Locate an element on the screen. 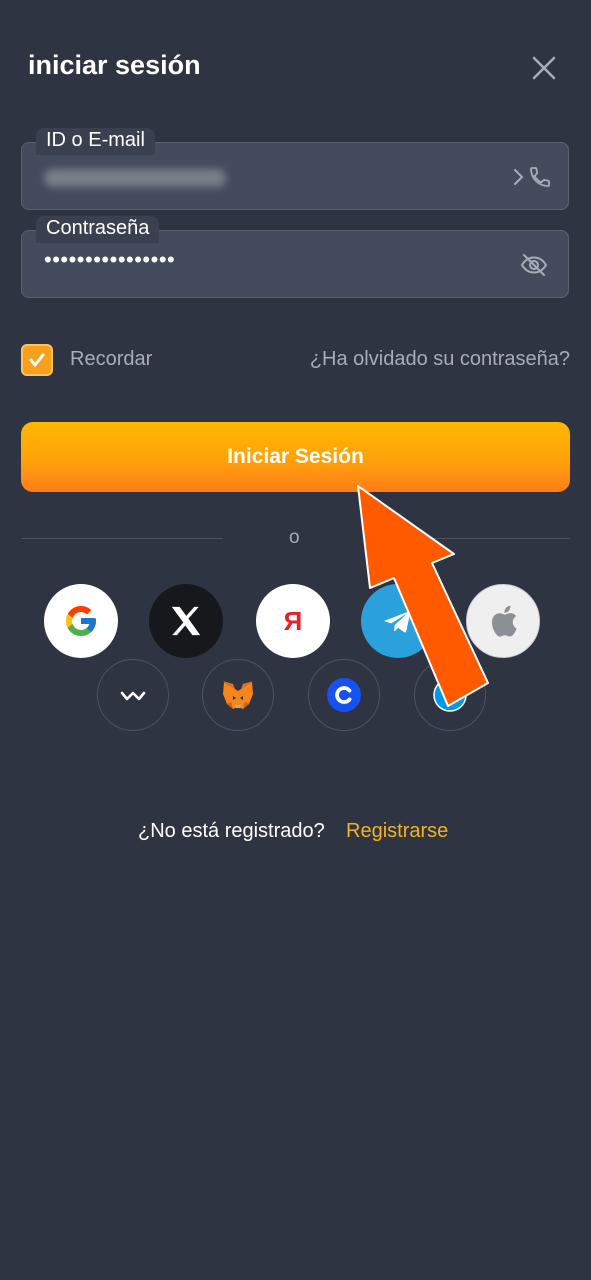 This screenshot has height=1280, width=591. password-label: Contraseña is located at coordinates (98, 229).